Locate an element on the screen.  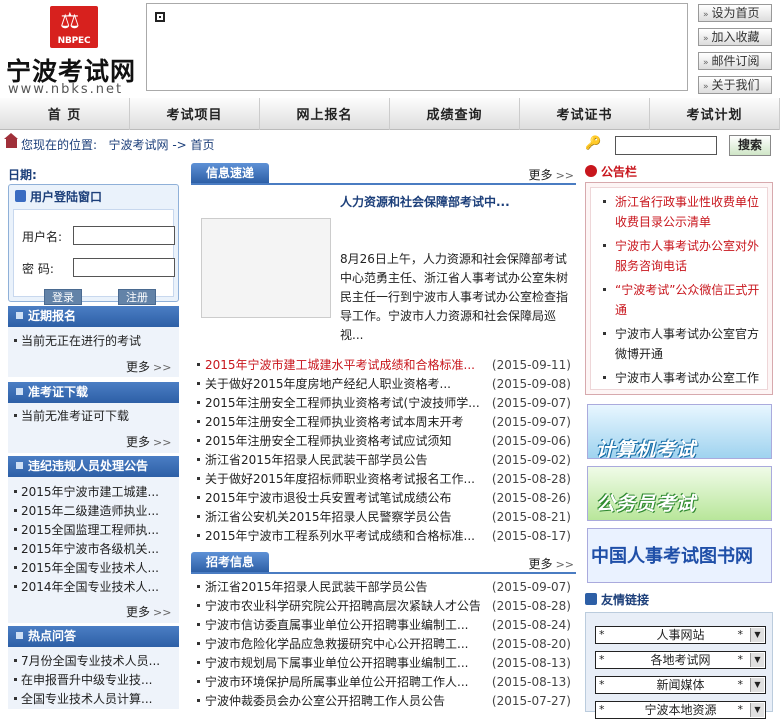
computer-exam-banner: 计算机考试 is located at coordinates (679, 431).